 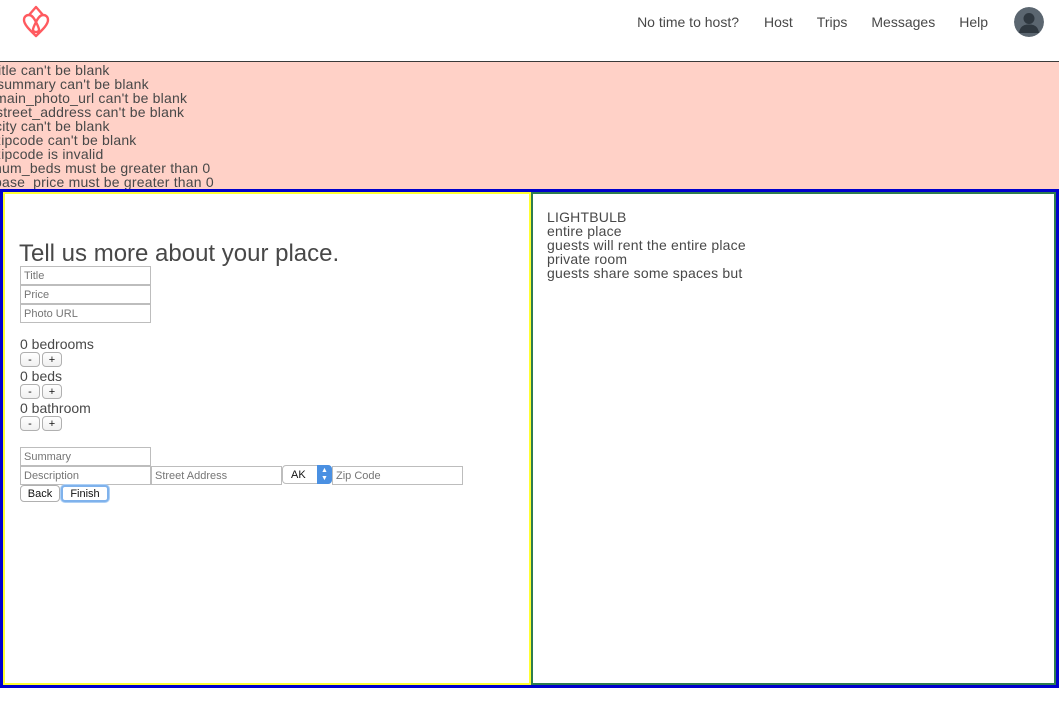 I want to click on error-summary-blank: summary can't be blank, so click(x=74, y=84).